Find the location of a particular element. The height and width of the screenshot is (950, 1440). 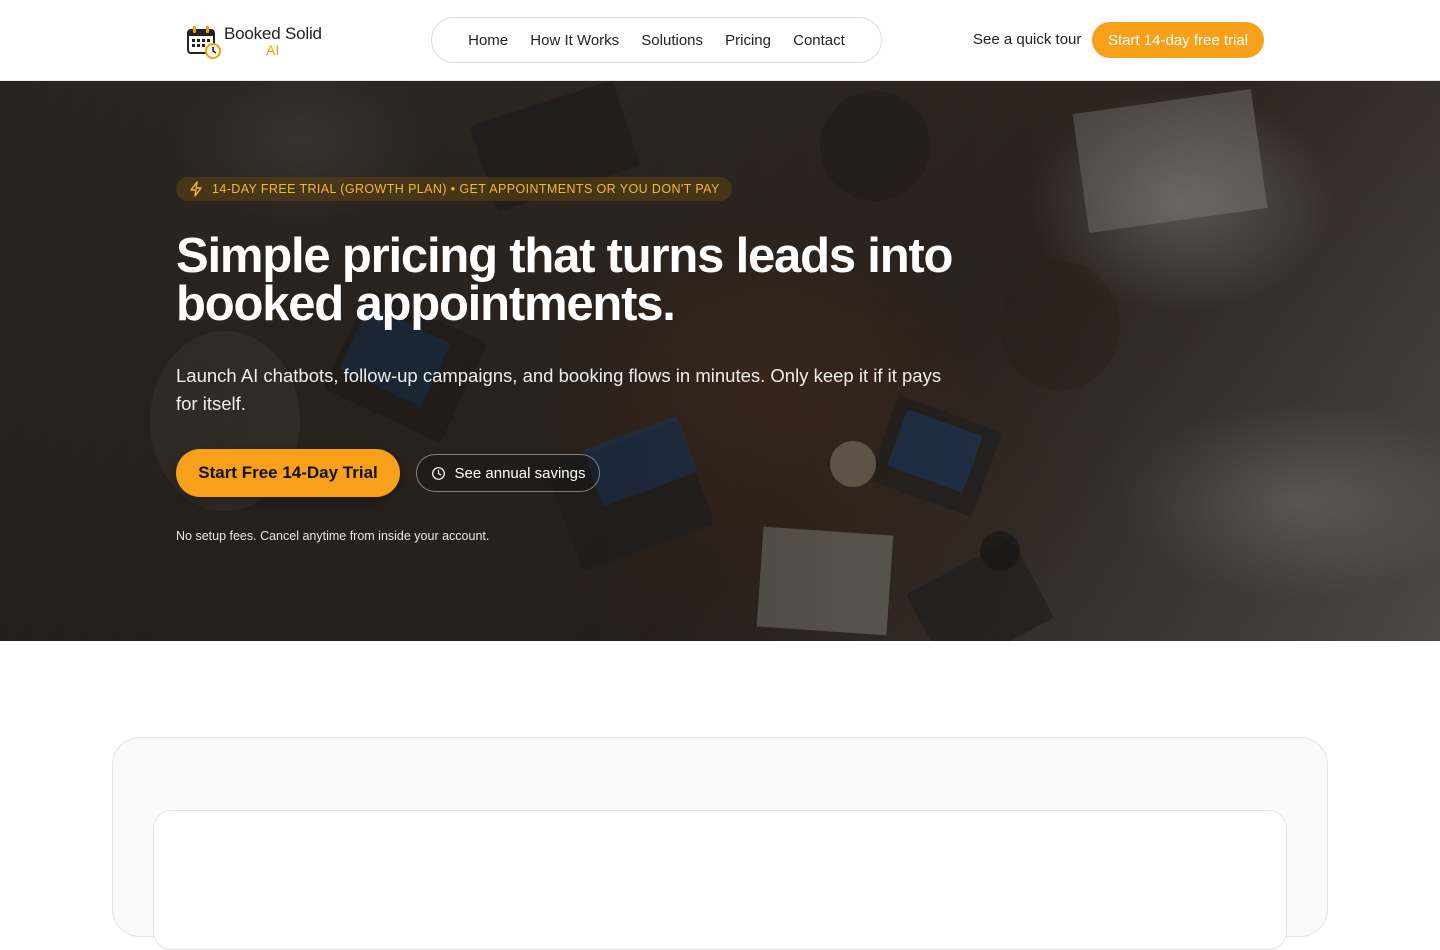

annual-savings-label: See annual savings is located at coordinates (520, 473).